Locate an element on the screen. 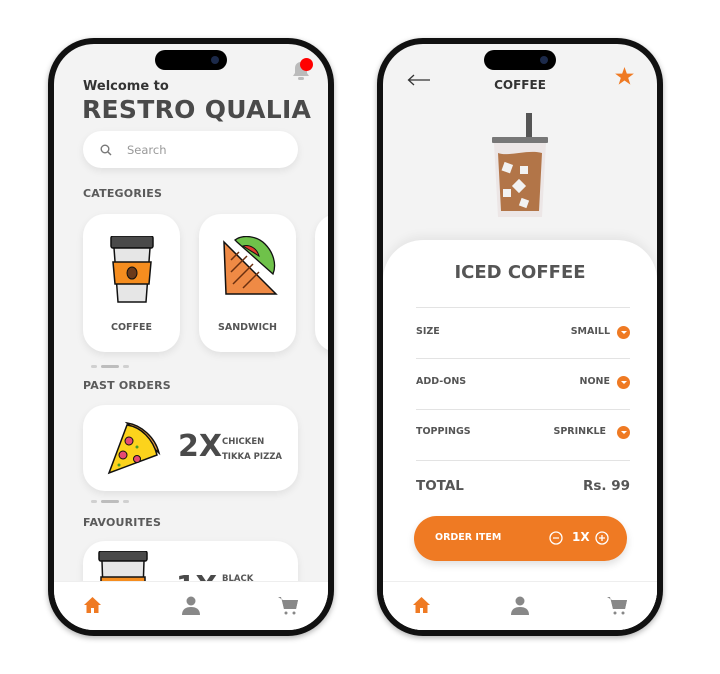 The height and width of the screenshot is (674, 720). order-item-label: ORDER ITEM is located at coordinates (468, 537).